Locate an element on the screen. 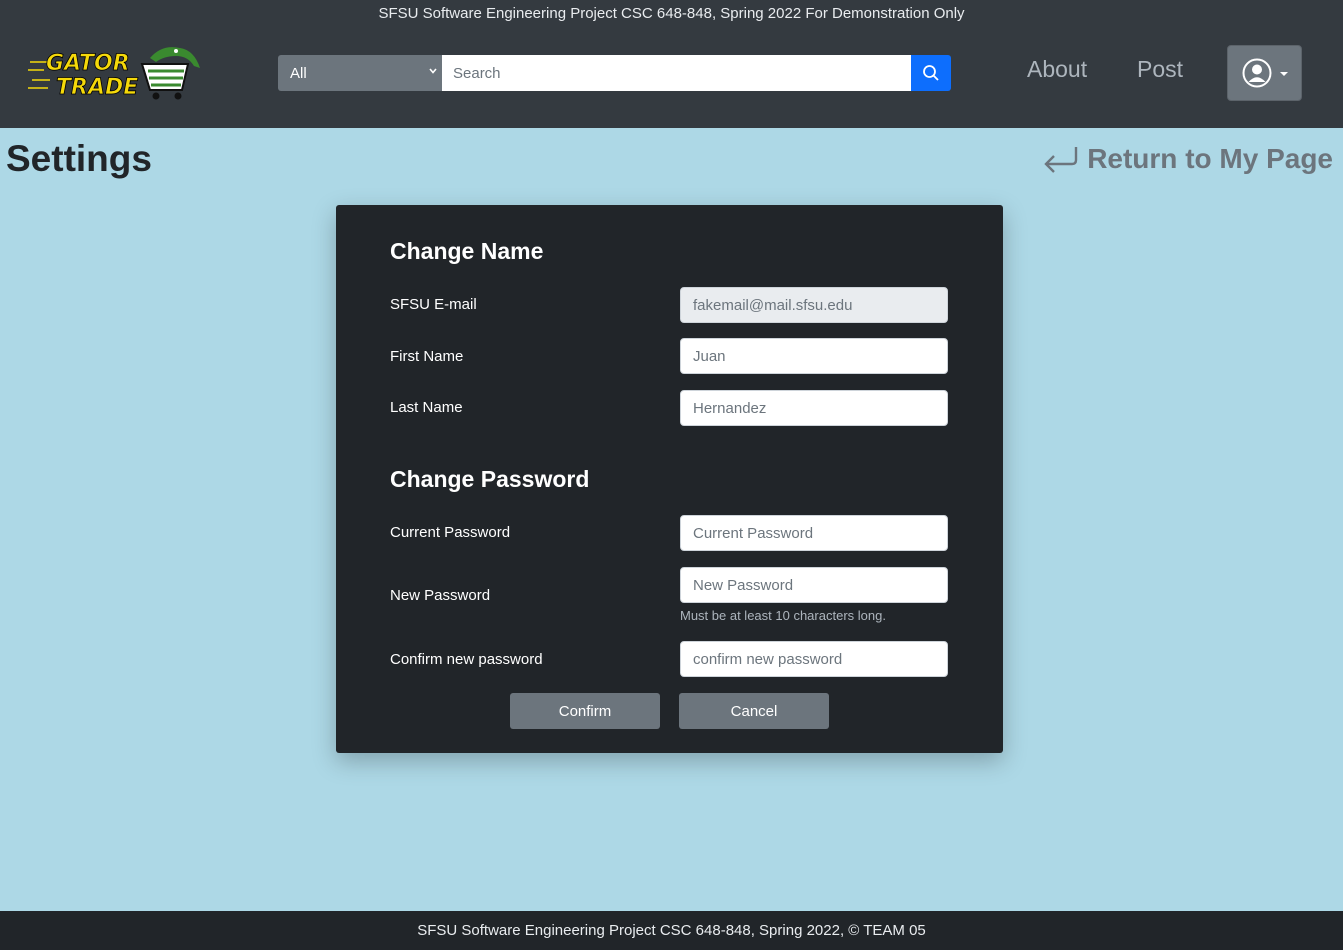  search-icon is located at coordinates (931, 73).